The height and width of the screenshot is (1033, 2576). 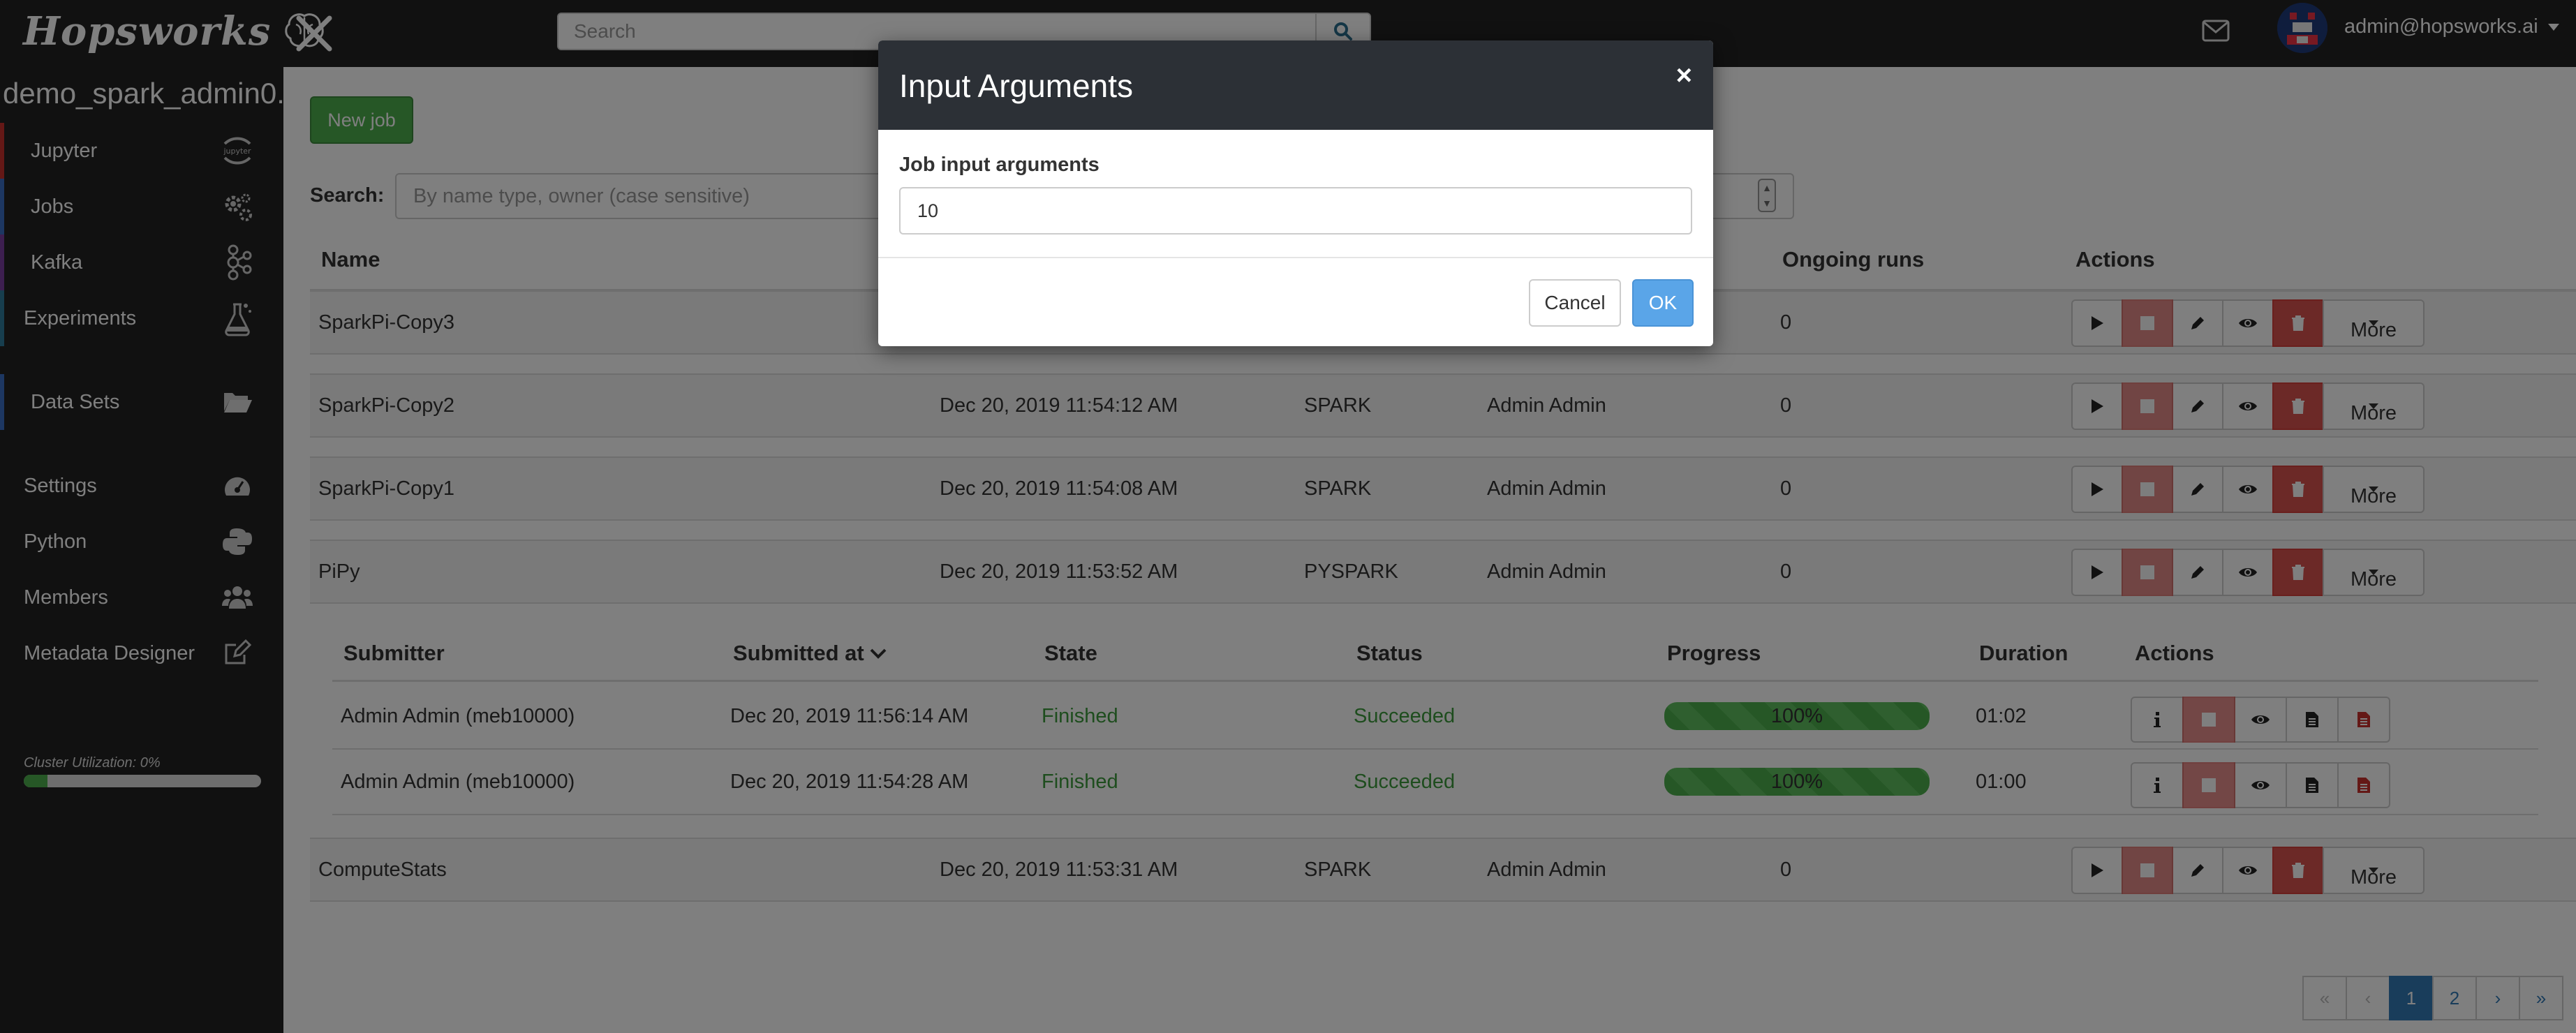 I want to click on job-input-arguments-field, so click(x=1295, y=211).